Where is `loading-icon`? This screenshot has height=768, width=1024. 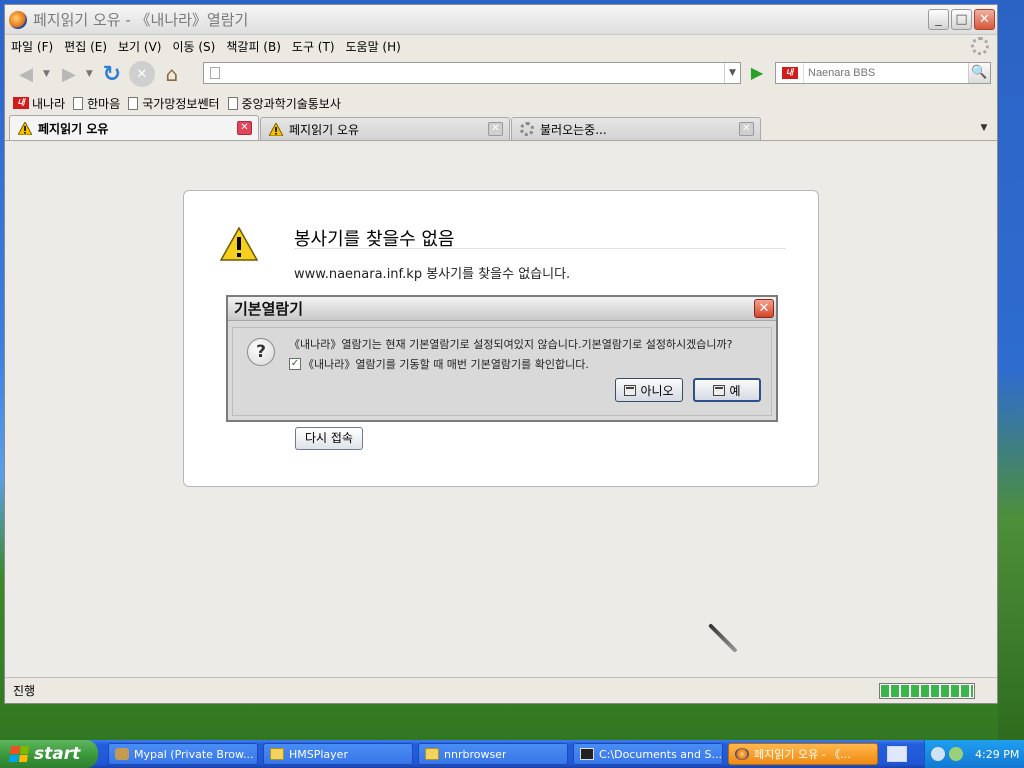
loading-icon is located at coordinates (527, 129).